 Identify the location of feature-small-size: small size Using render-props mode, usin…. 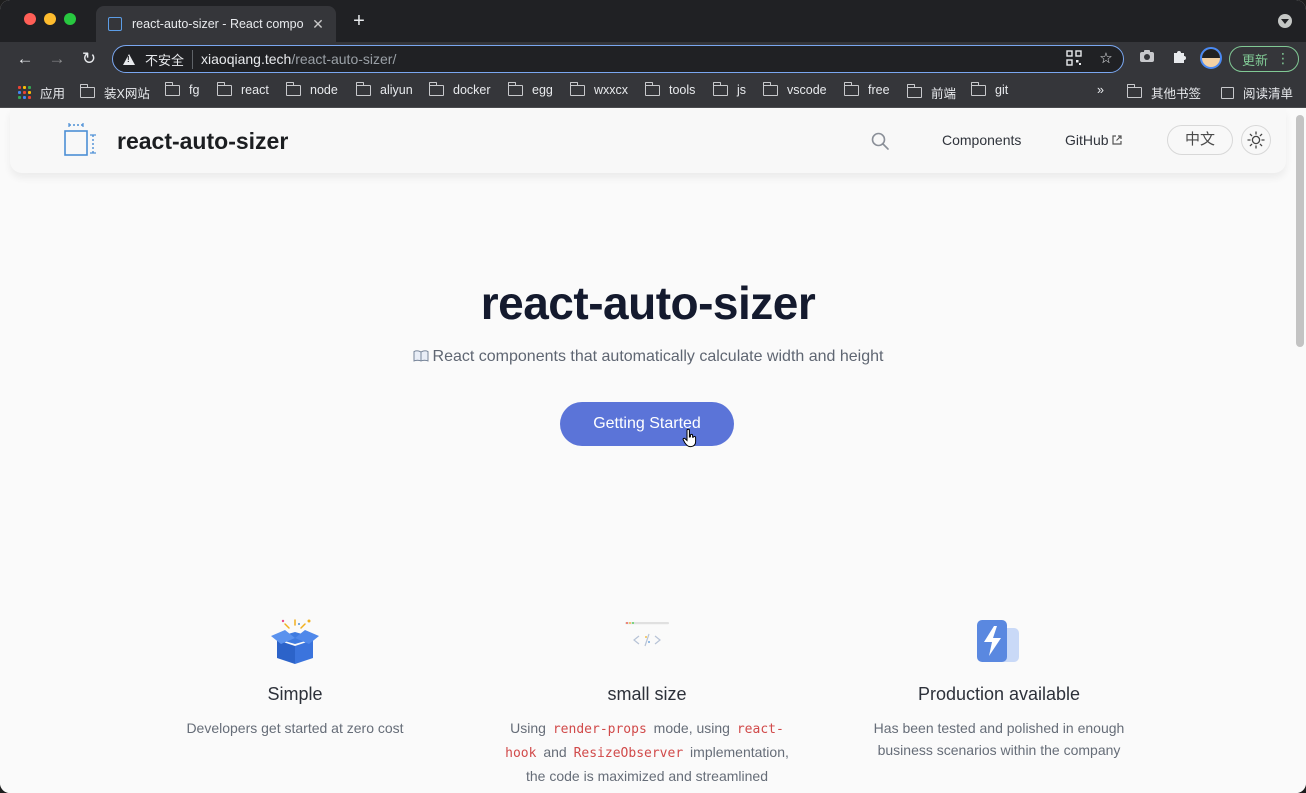
(647, 701).